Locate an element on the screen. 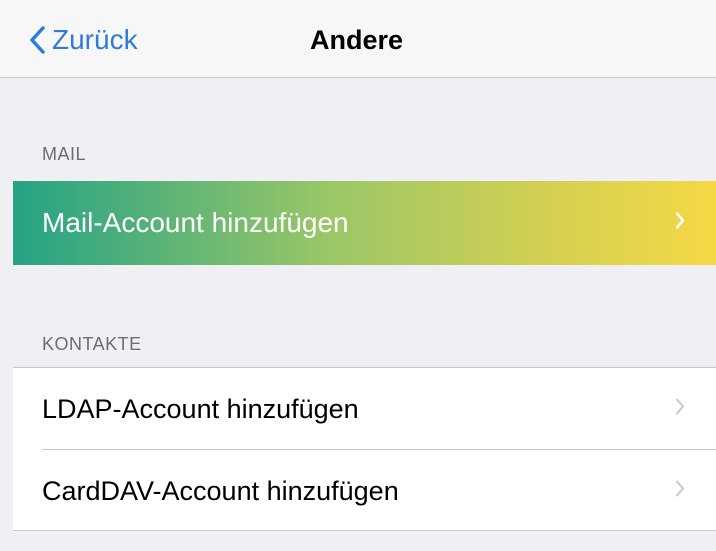  navigation-bar: Zurück Andere is located at coordinates (358, 39).